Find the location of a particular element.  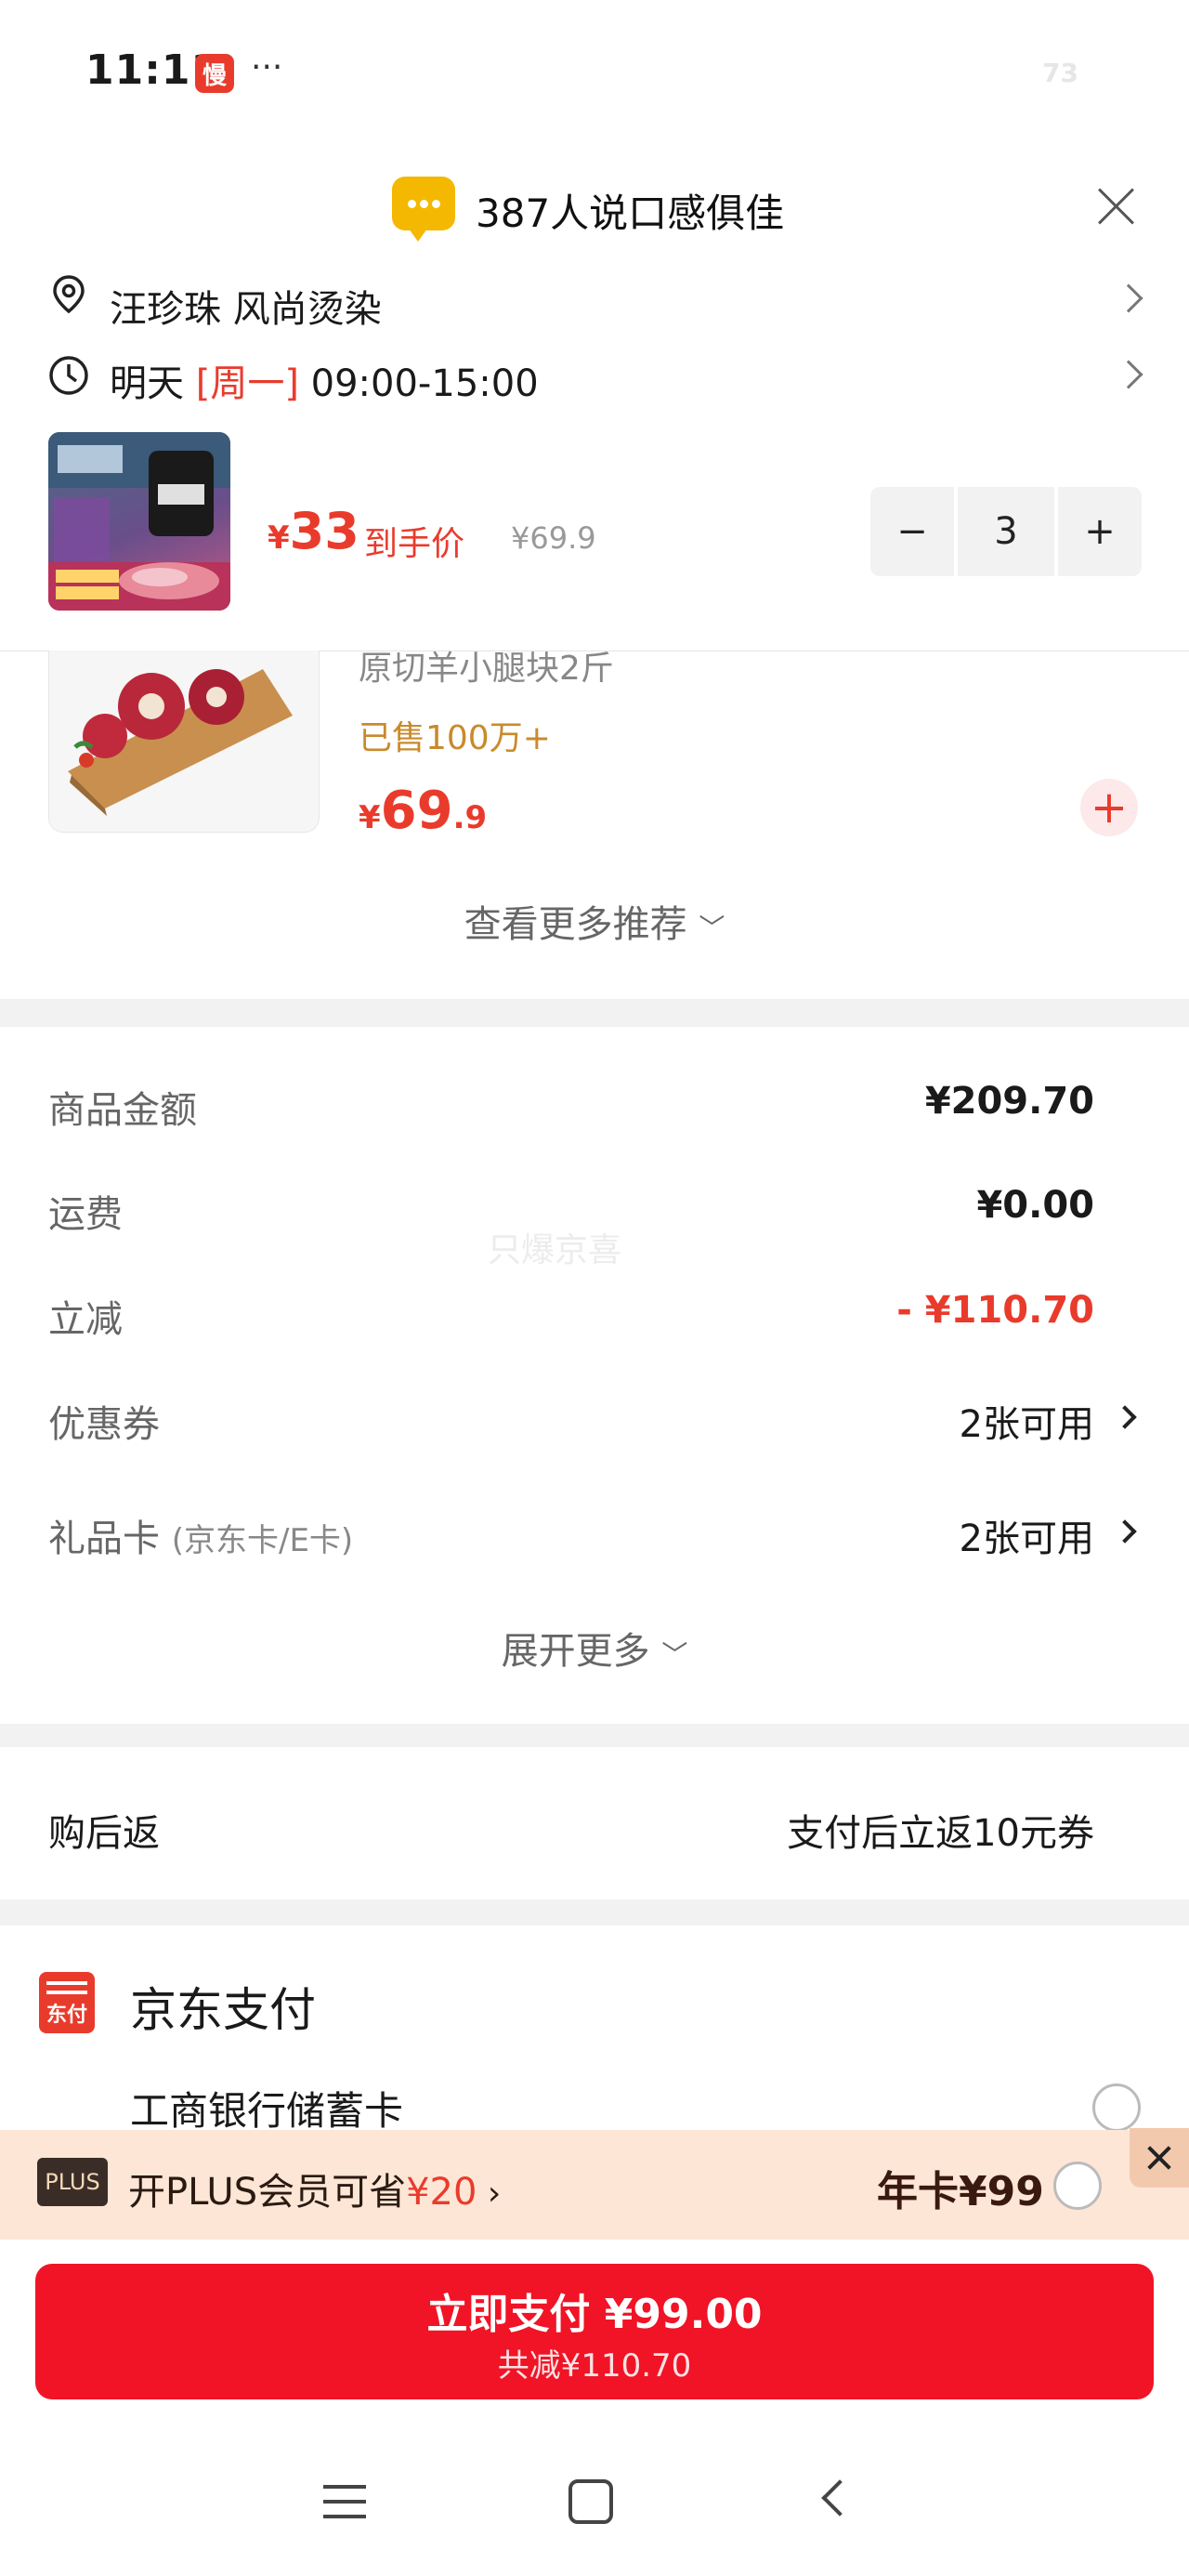

product-final-price: ¥33 is located at coordinates (313, 531).